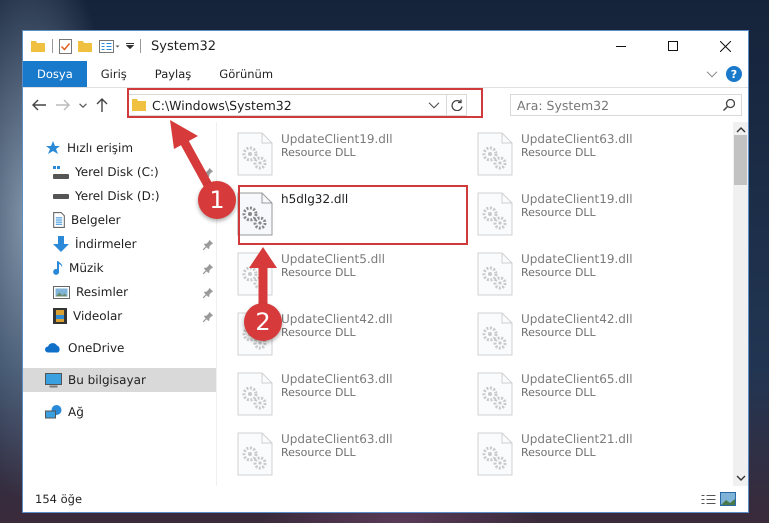 The image size is (769, 523). What do you see at coordinates (74, 316) in the screenshot?
I see `nav-item: Videolar` at bounding box center [74, 316].